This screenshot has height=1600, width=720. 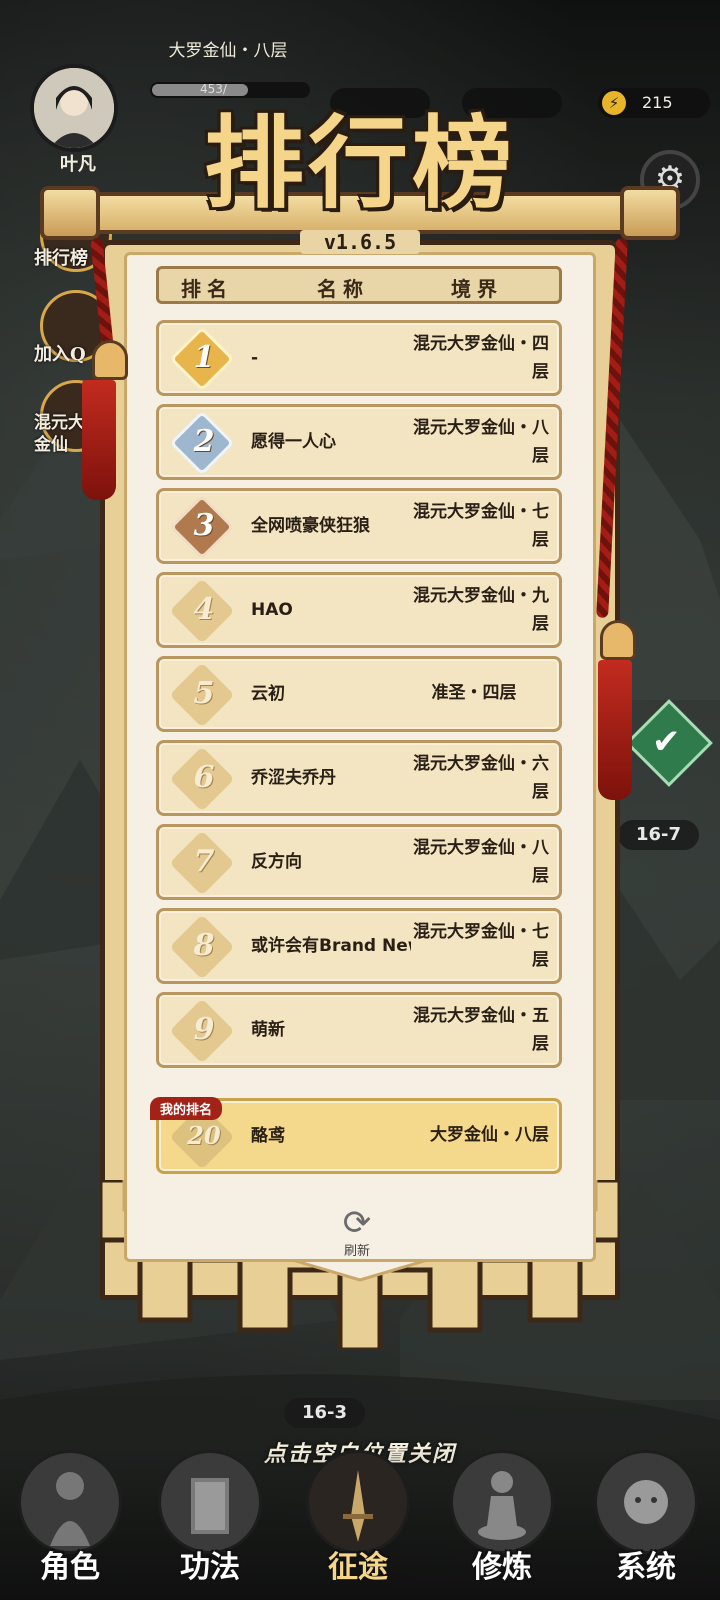 What do you see at coordinates (359, 862) in the screenshot?
I see `table-row: 7 反方向 混元大罗金仙・八层` at bounding box center [359, 862].